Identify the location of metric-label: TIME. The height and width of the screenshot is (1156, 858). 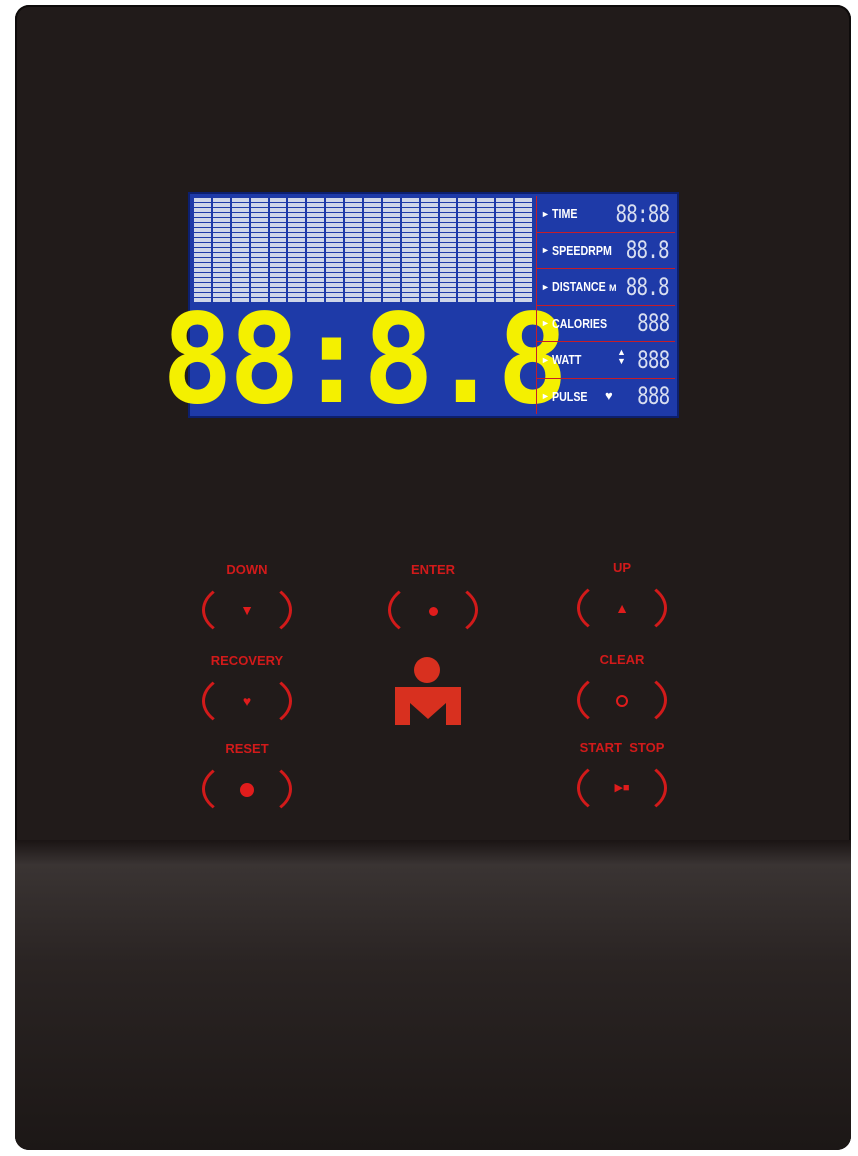
(564, 214).